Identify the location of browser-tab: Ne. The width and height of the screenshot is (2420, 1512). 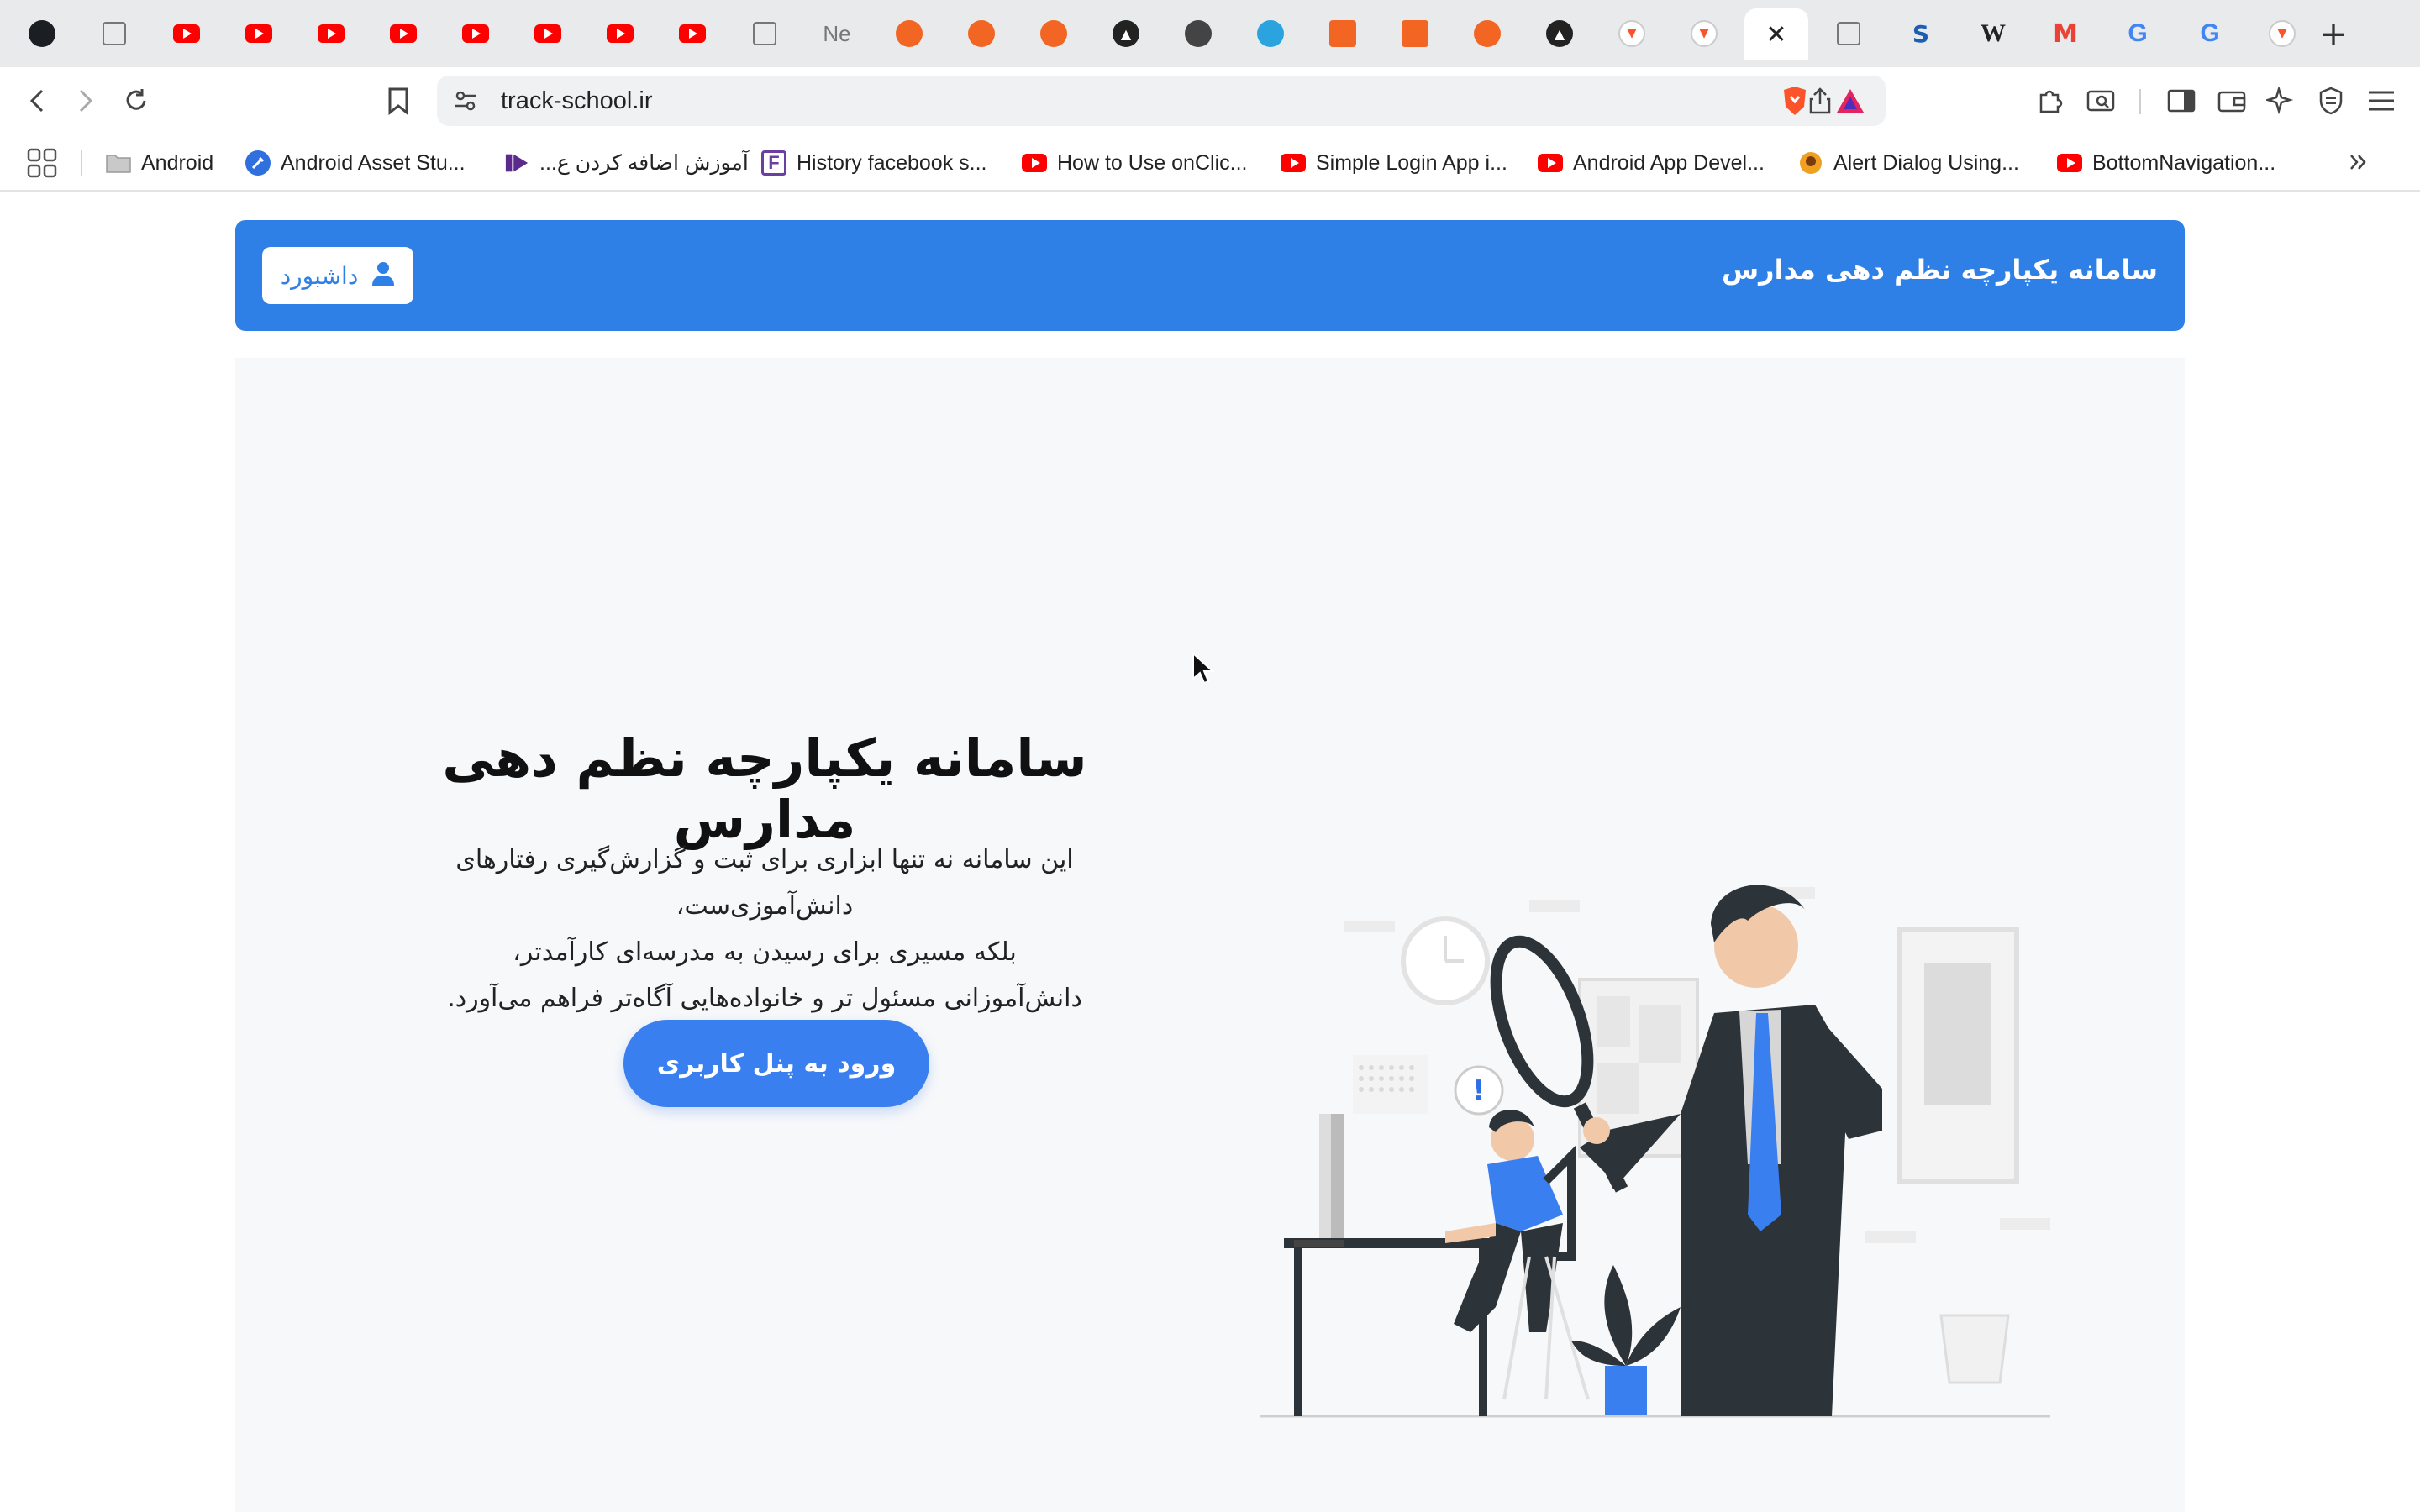
(837, 33).